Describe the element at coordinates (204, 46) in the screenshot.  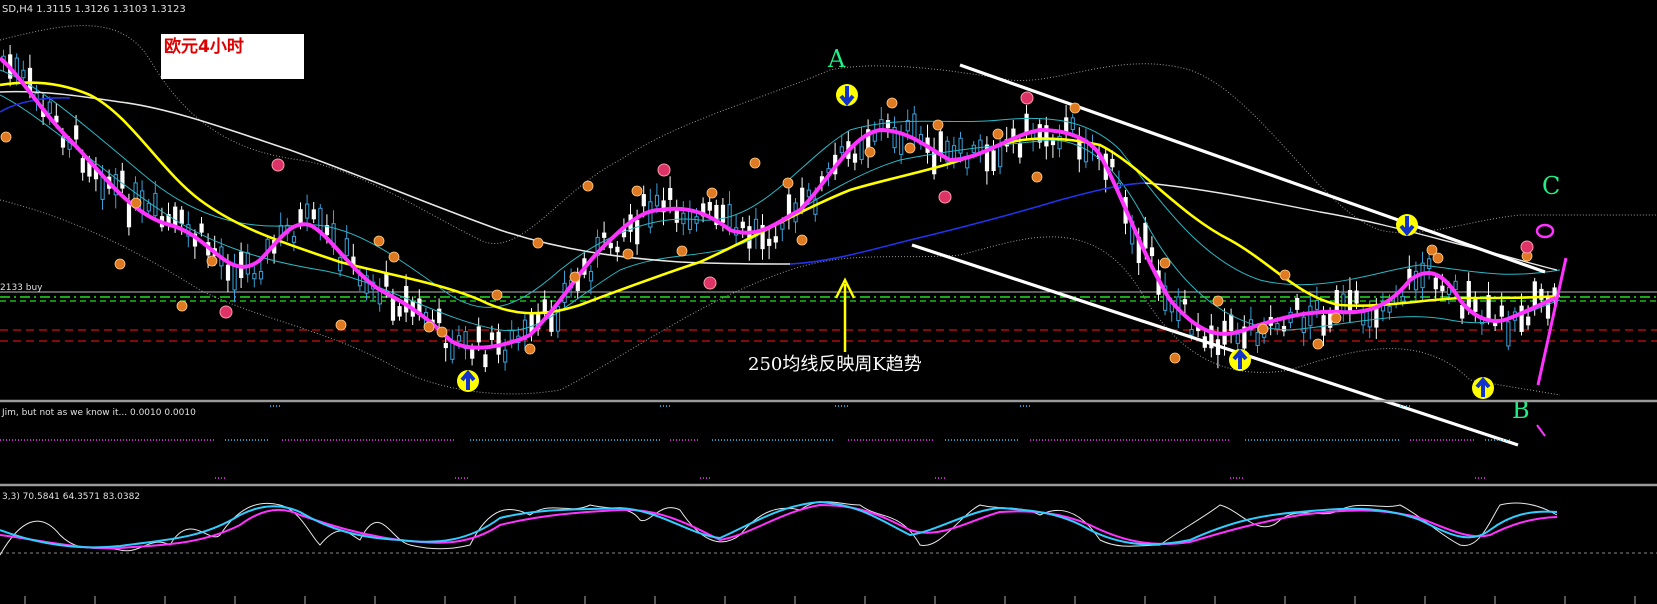
I see `title-box-text: 欧元4小时` at that location.